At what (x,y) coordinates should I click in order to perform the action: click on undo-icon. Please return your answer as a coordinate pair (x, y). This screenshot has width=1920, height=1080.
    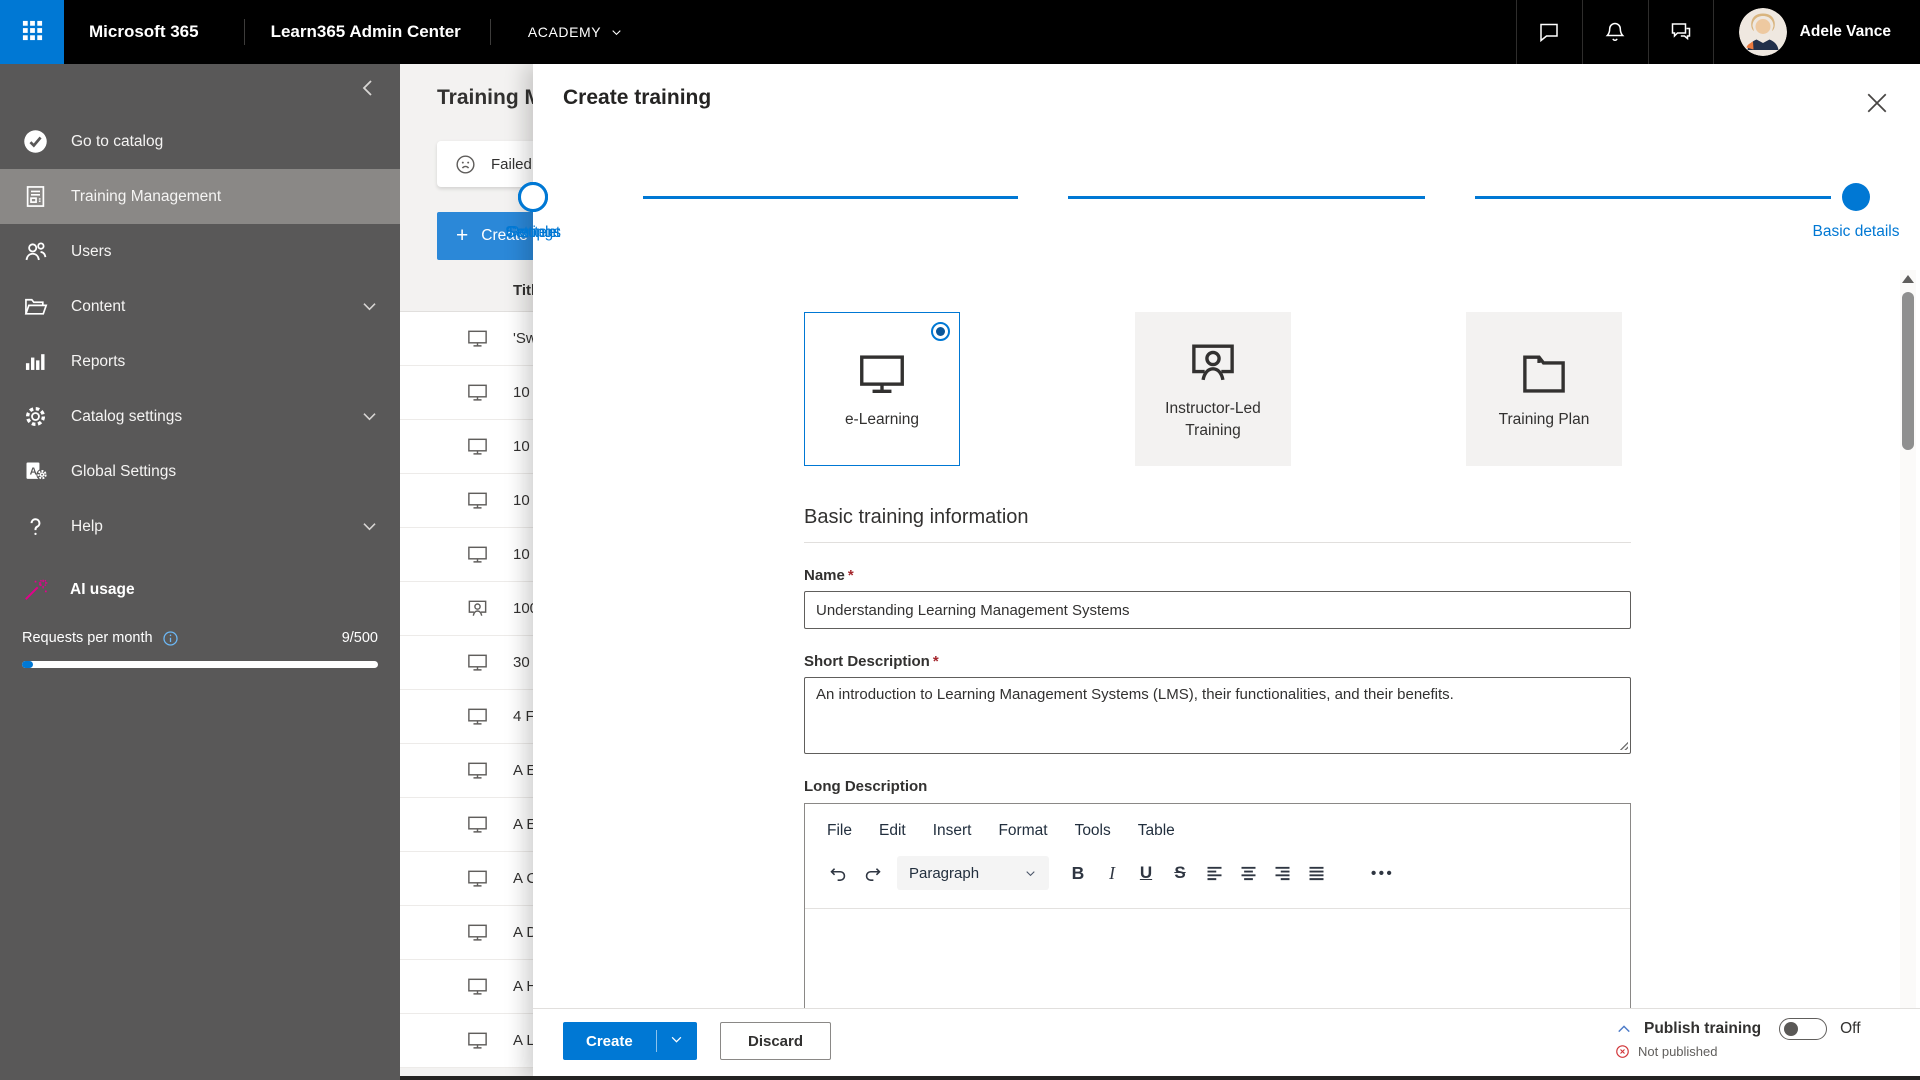
    Looking at the image, I should click on (838, 873).